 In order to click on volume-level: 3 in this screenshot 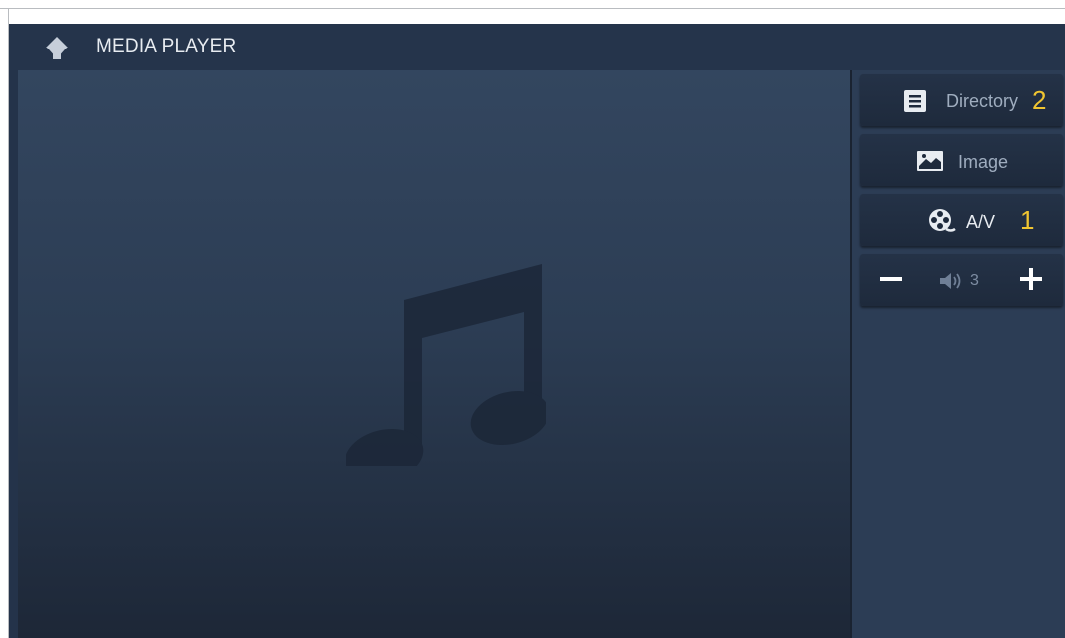, I will do `click(974, 280)`.